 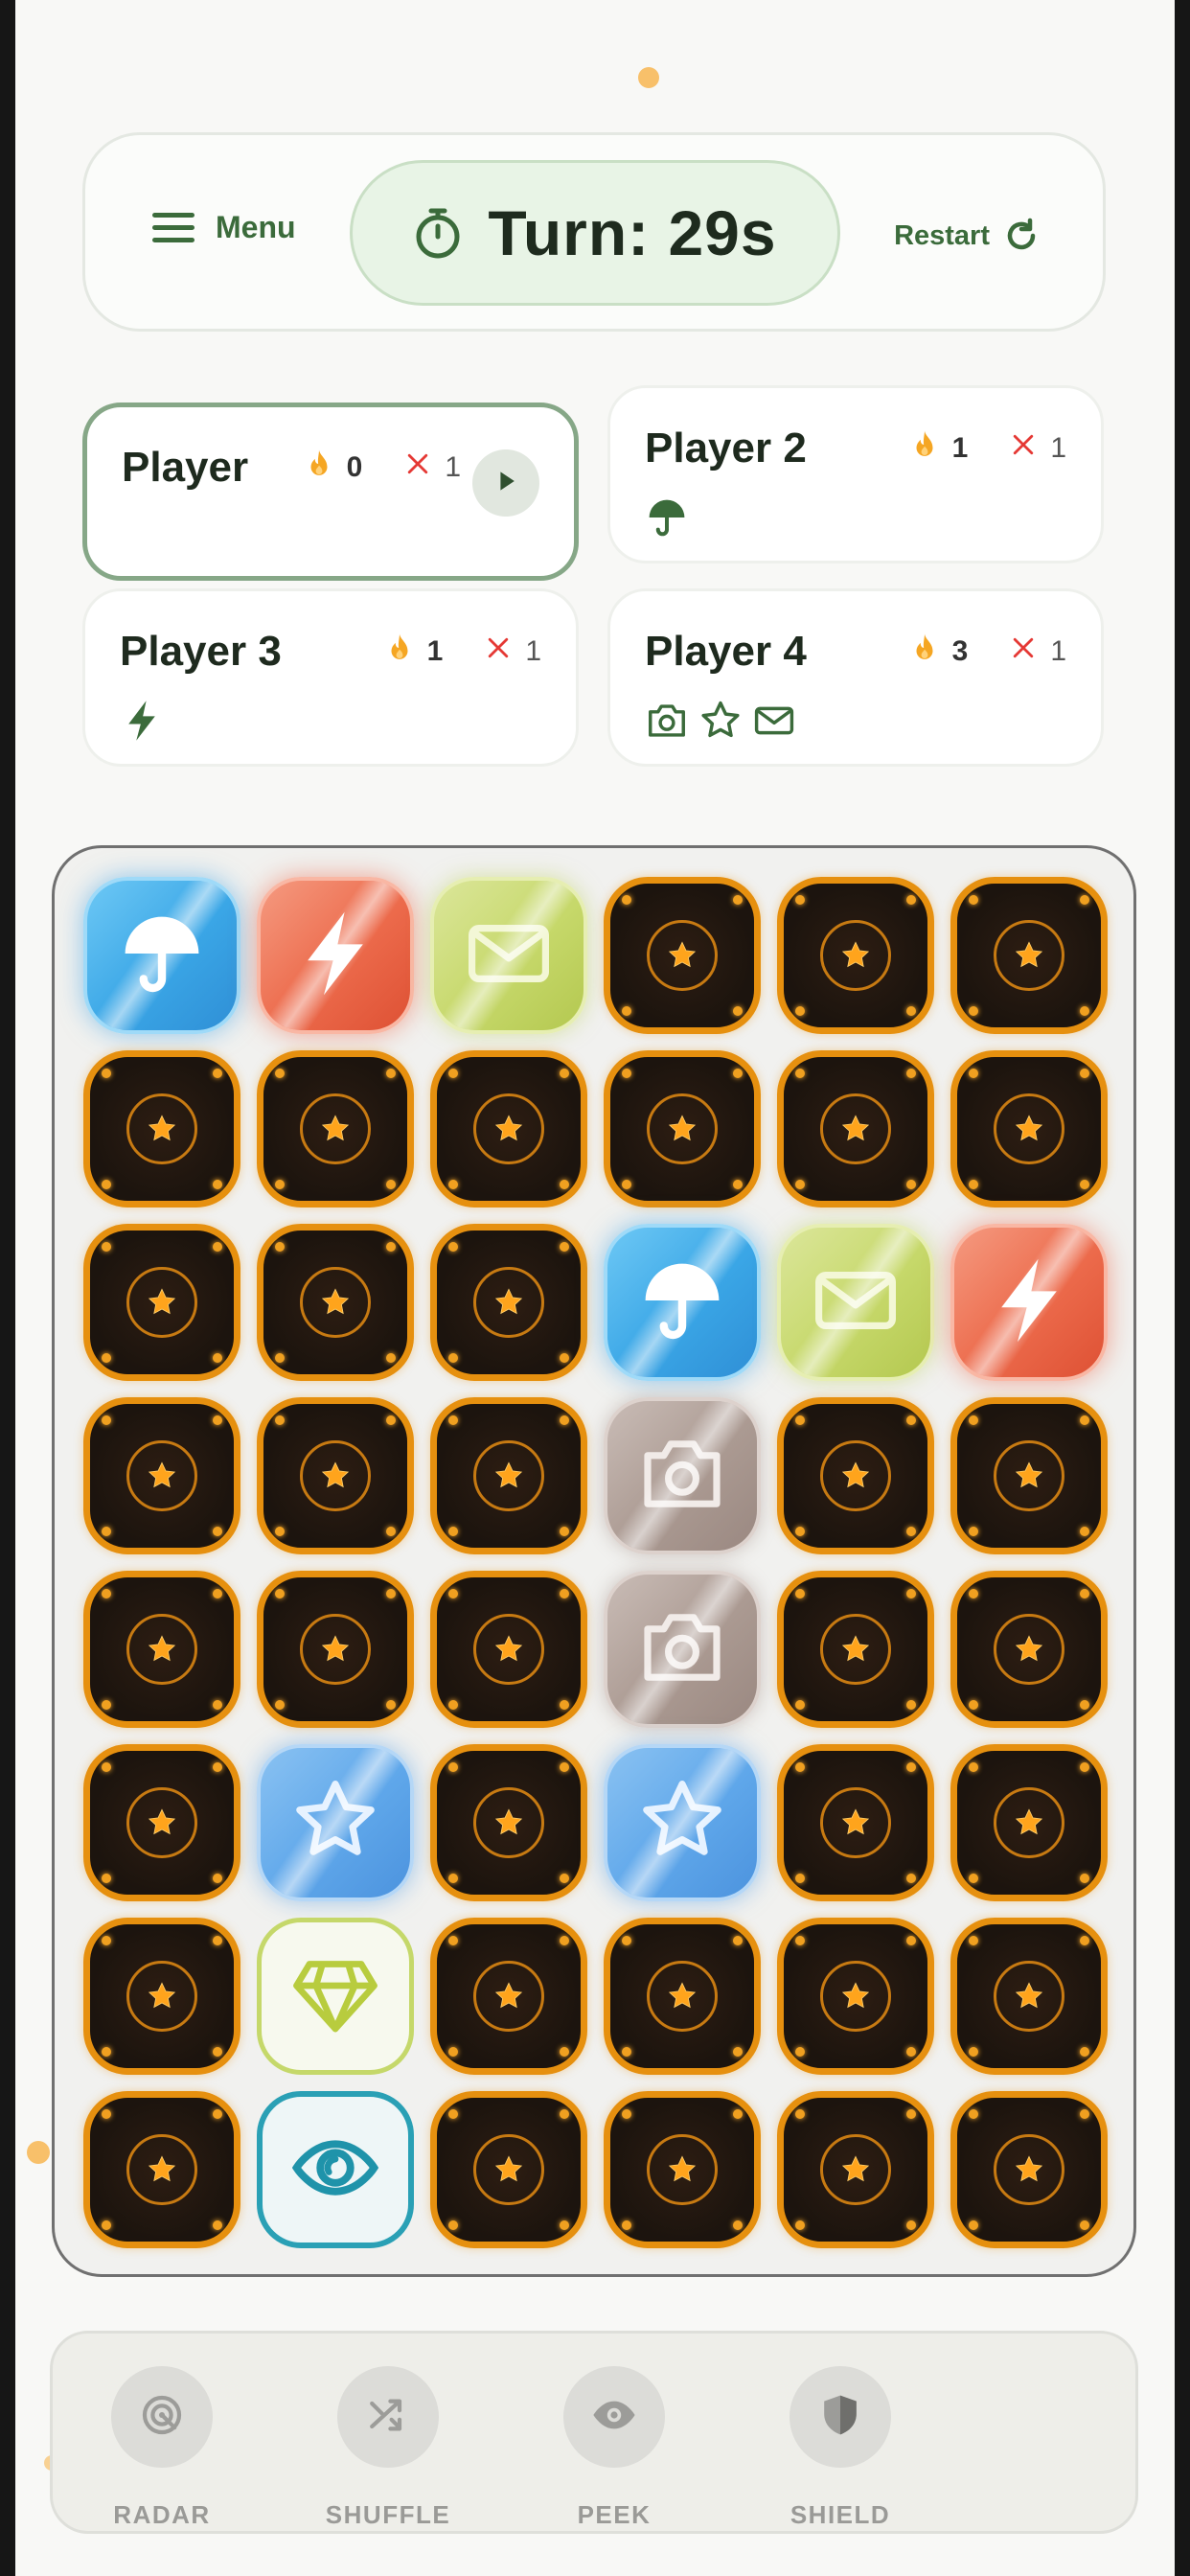 I want to click on peek-powerup-button: PEEK, so click(x=614, y=2448).